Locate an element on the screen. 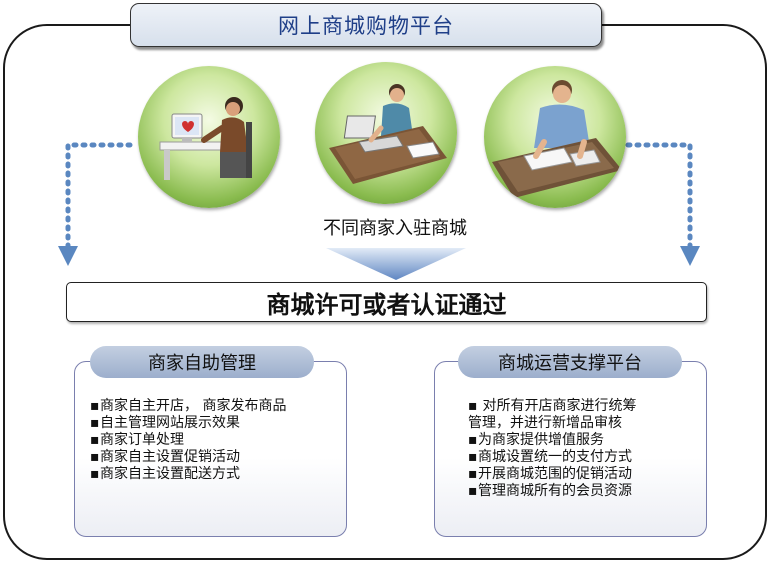 The width and height of the screenshot is (772, 563). certification-bar: 商城许可或者认证通过 is located at coordinates (386, 302).